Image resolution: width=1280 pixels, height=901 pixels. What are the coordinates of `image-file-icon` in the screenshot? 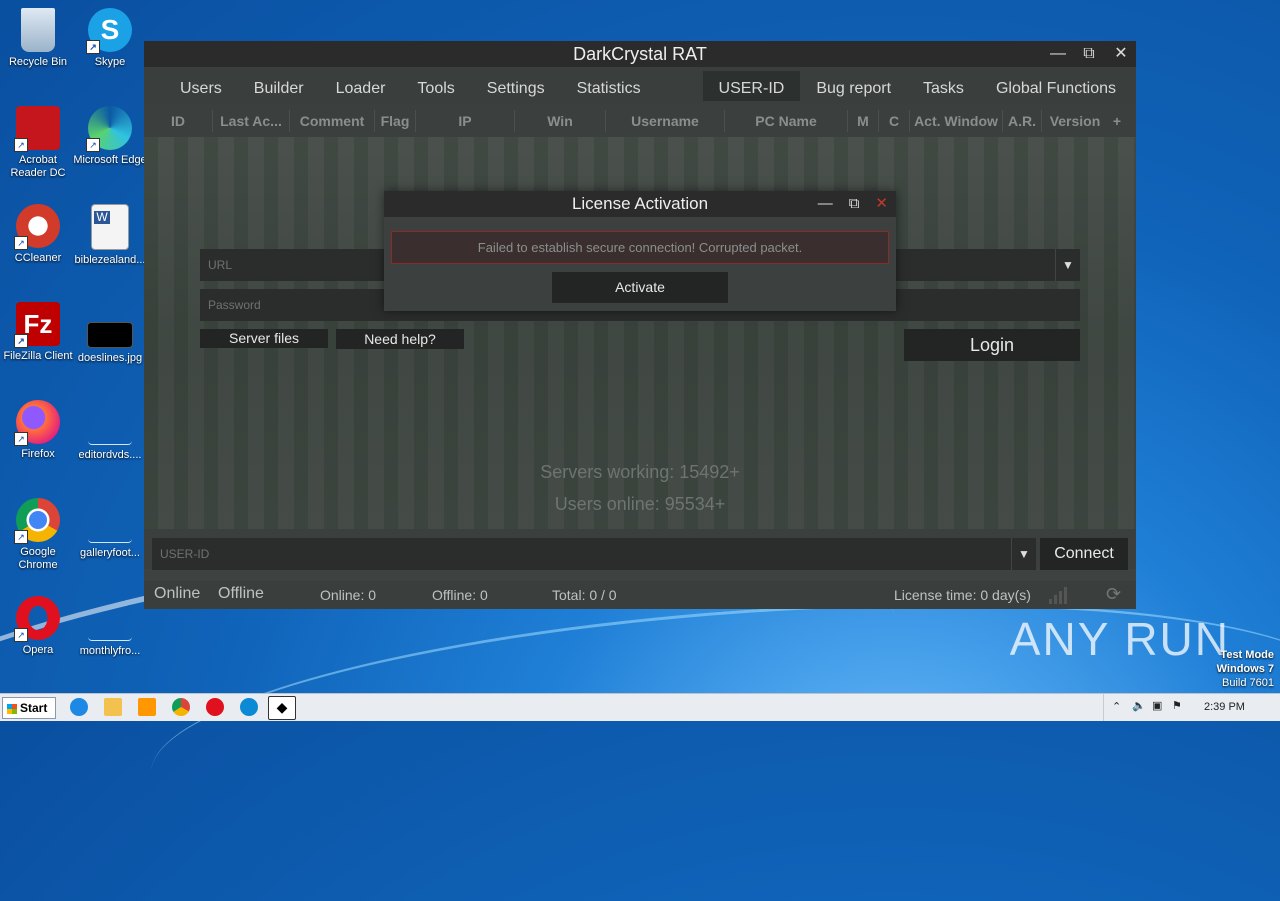 It's located at (110, 335).